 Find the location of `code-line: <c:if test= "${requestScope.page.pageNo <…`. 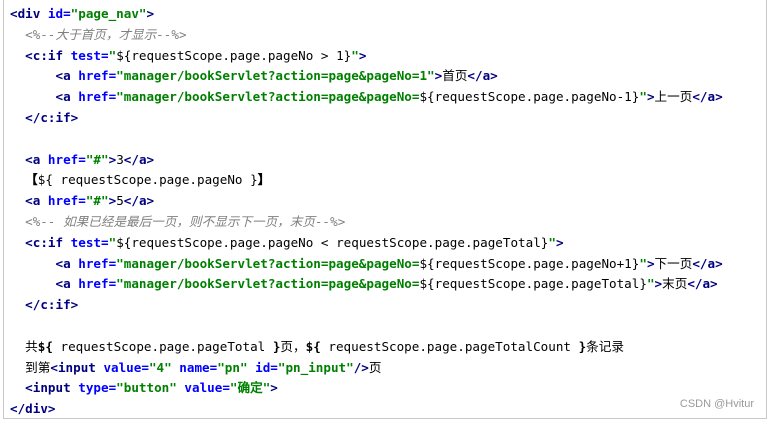

code-line: <c:if test= "${requestScope.page.pageNo <… is located at coordinates (366, 243).